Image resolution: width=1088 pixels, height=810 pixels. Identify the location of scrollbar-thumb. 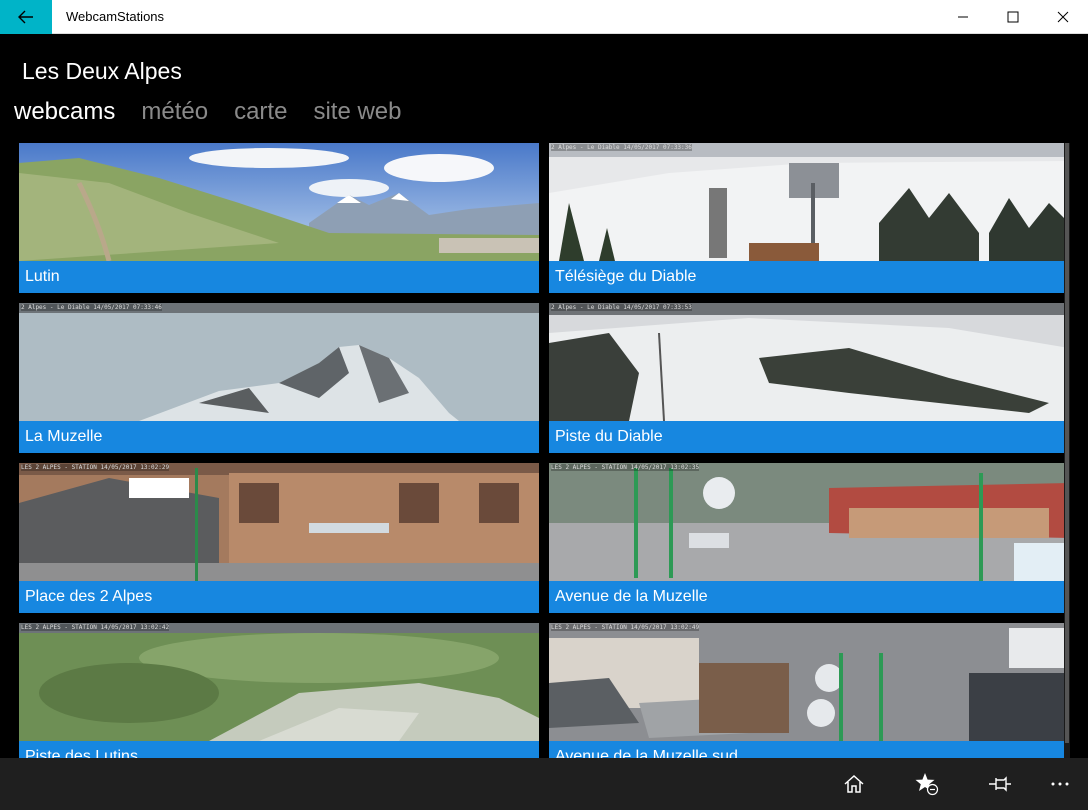
(1067, 443).